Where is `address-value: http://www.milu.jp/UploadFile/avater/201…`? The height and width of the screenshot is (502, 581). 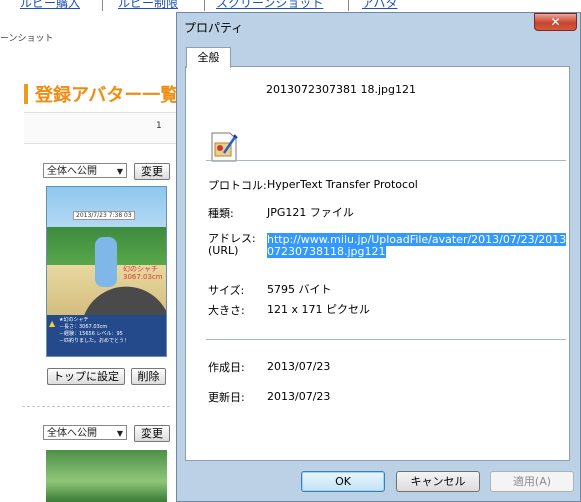 address-value: http://www.milu.jp/UploadFile/avater/201… is located at coordinates (417, 245).